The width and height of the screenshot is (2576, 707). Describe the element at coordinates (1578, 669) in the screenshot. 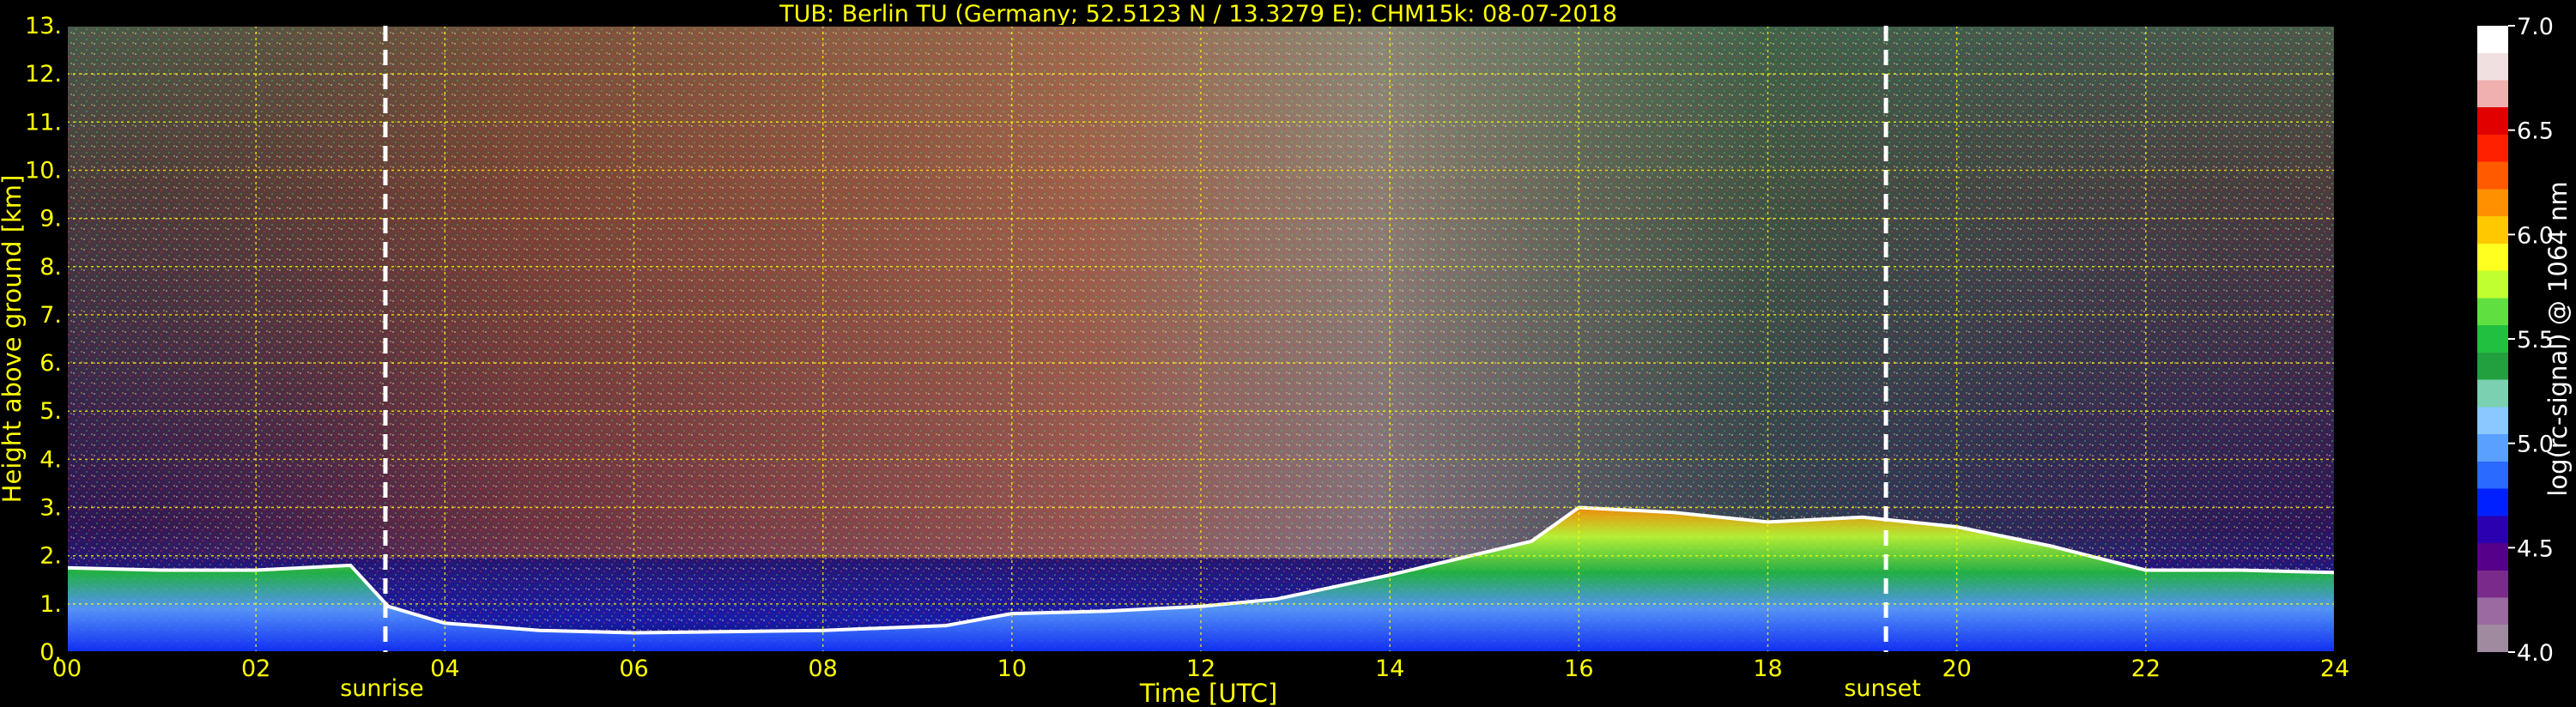

I see `x-tick-label: 16` at that location.